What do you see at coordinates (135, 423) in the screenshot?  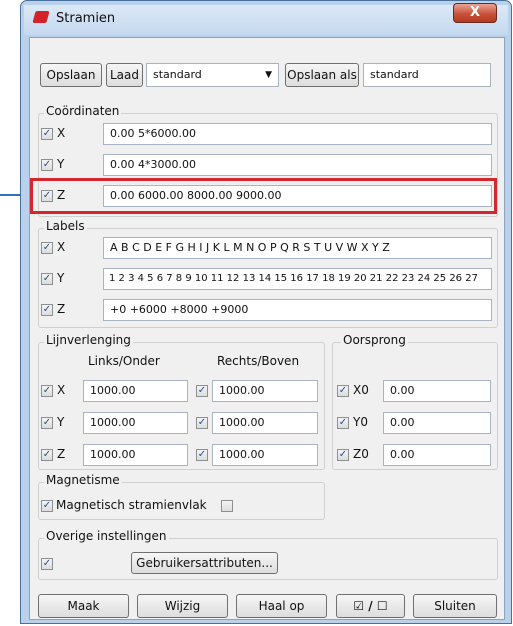 I see `extension-y-left-input: 1000.00` at bounding box center [135, 423].